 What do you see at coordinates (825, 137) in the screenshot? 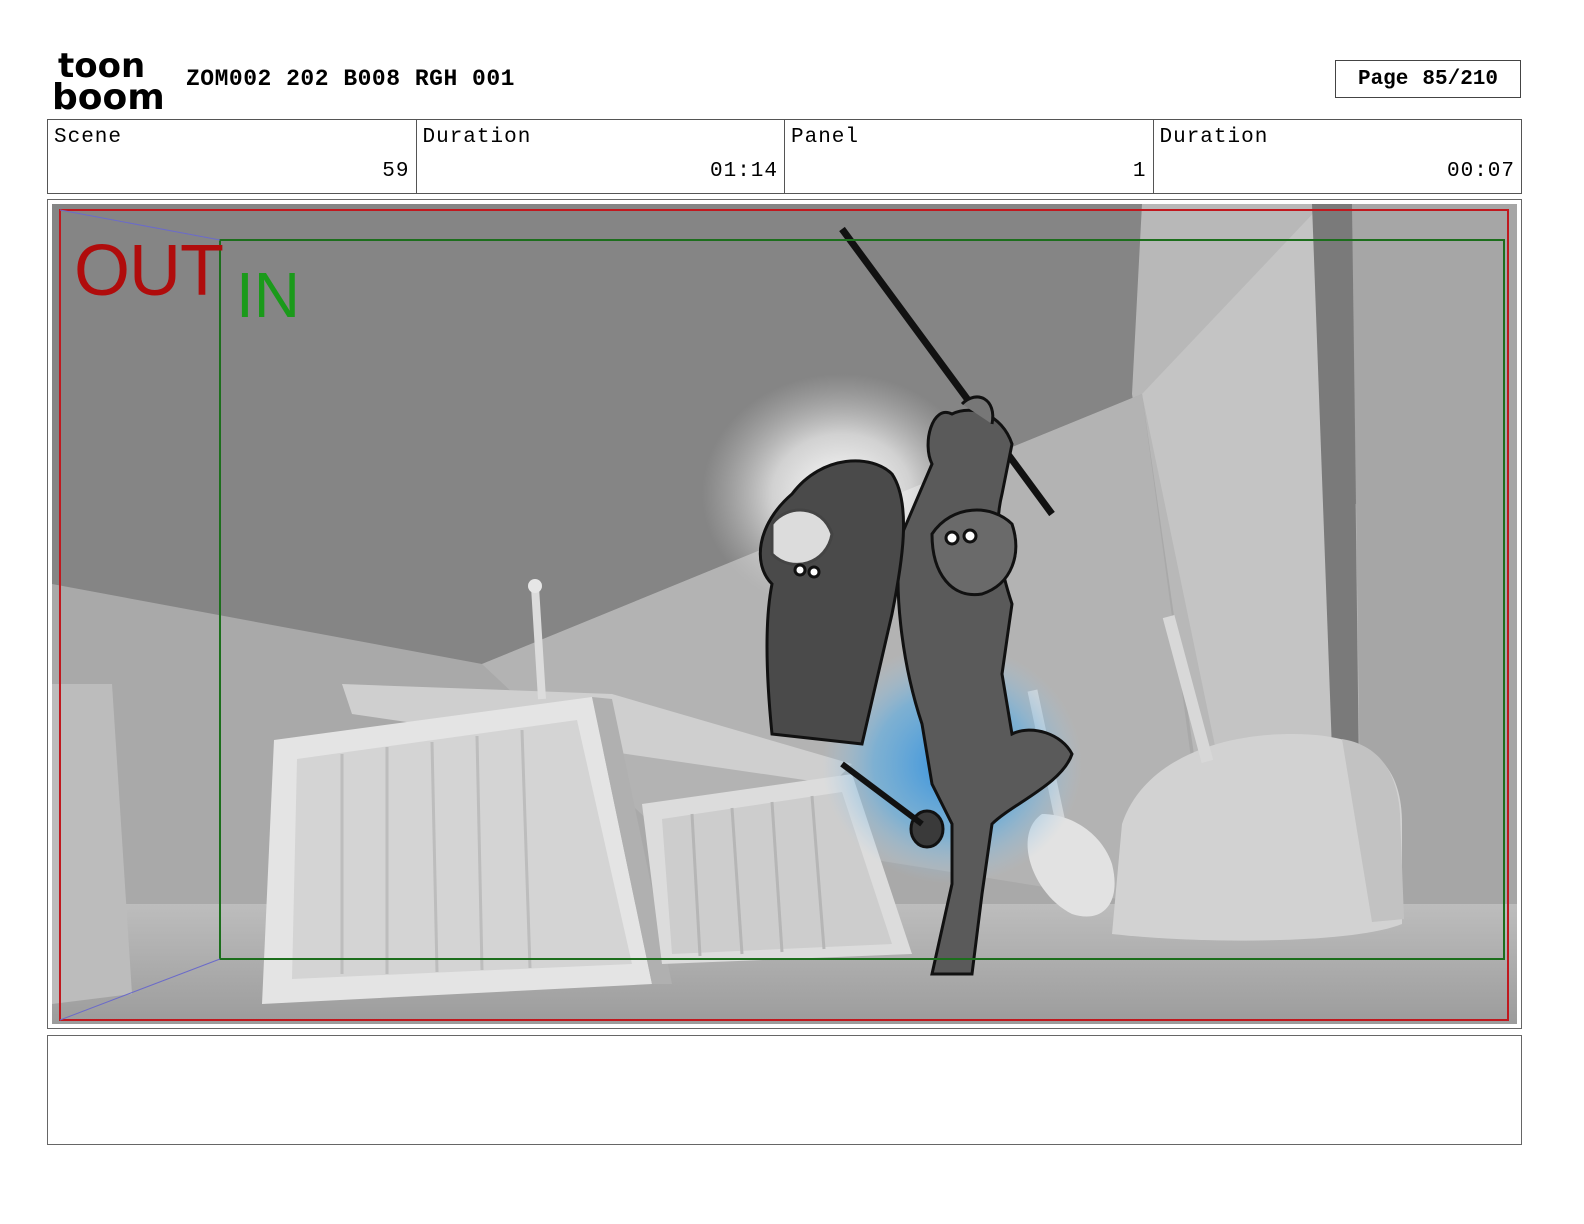
I see `panel-label: Panel` at bounding box center [825, 137].